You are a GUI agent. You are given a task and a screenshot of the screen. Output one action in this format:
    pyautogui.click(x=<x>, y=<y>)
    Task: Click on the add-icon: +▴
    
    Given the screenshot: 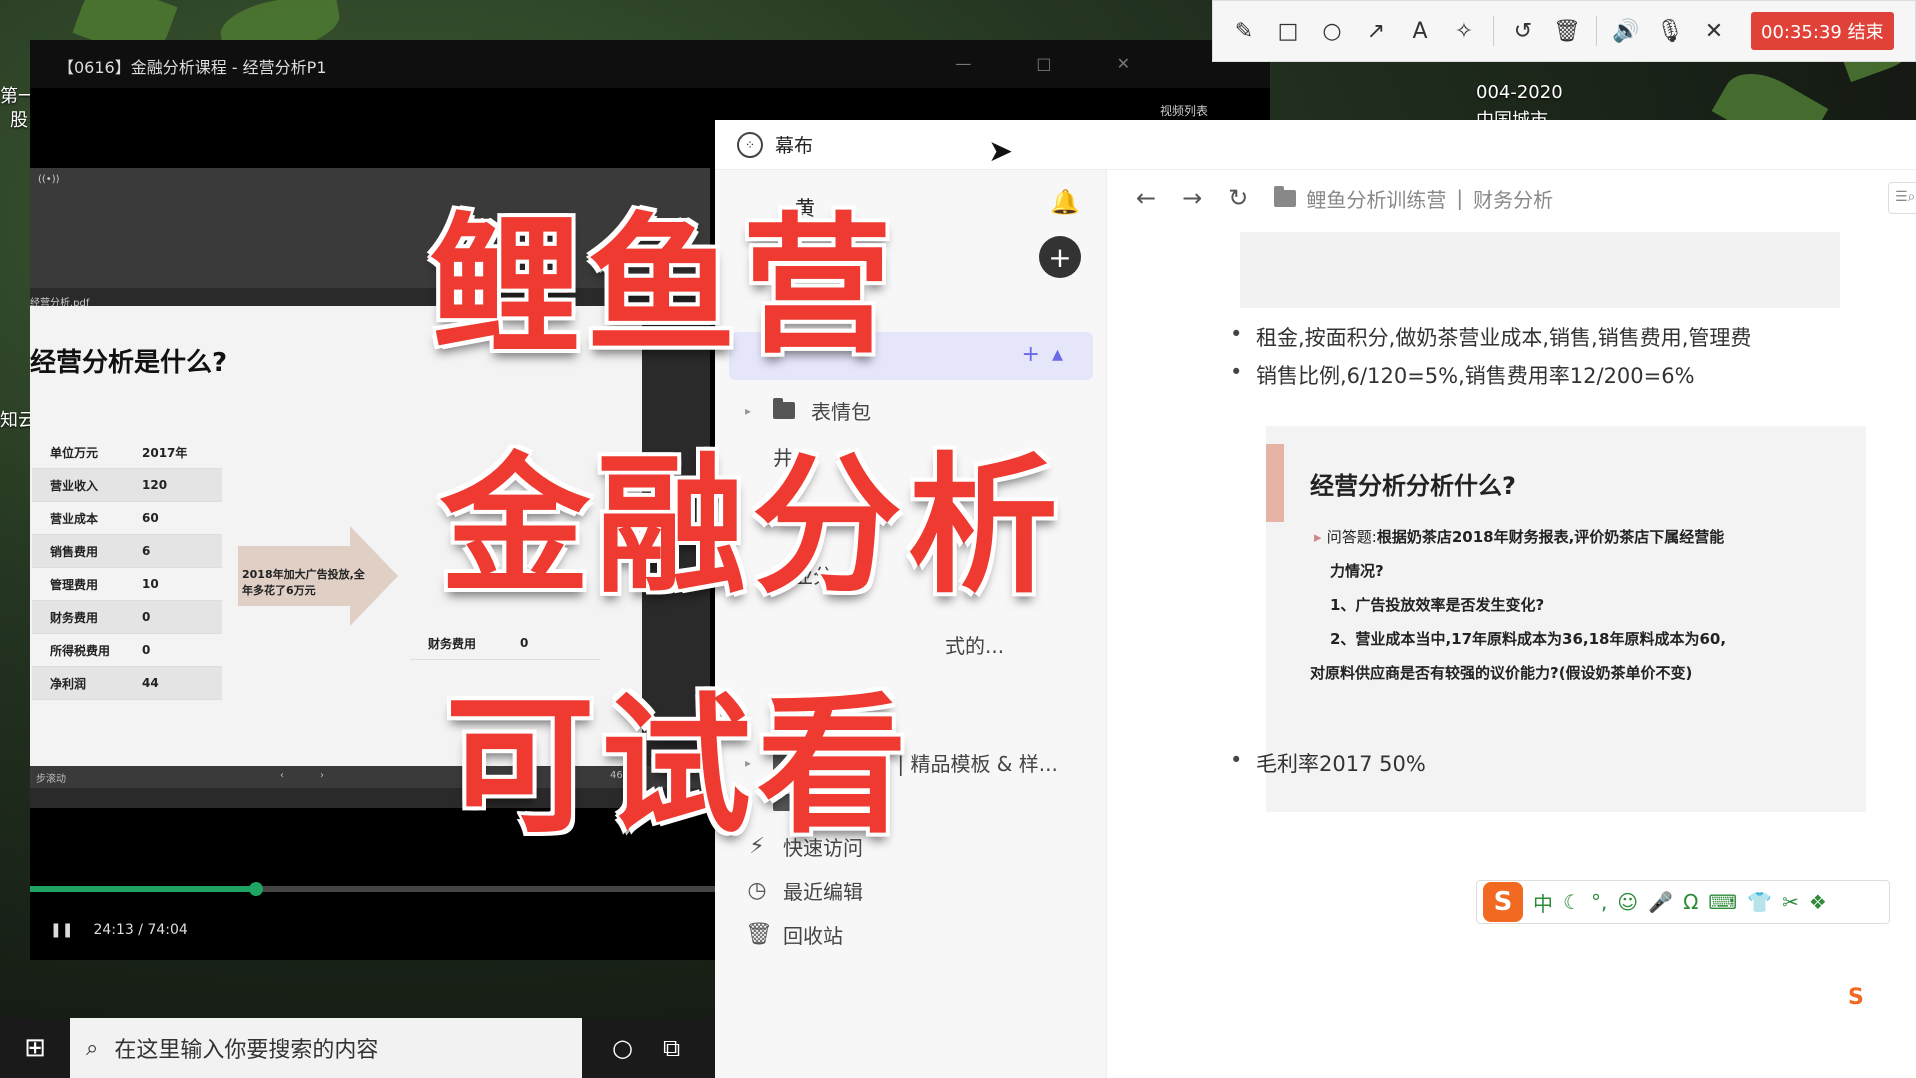 What is the action you would take?
    pyautogui.click(x=1048, y=354)
    